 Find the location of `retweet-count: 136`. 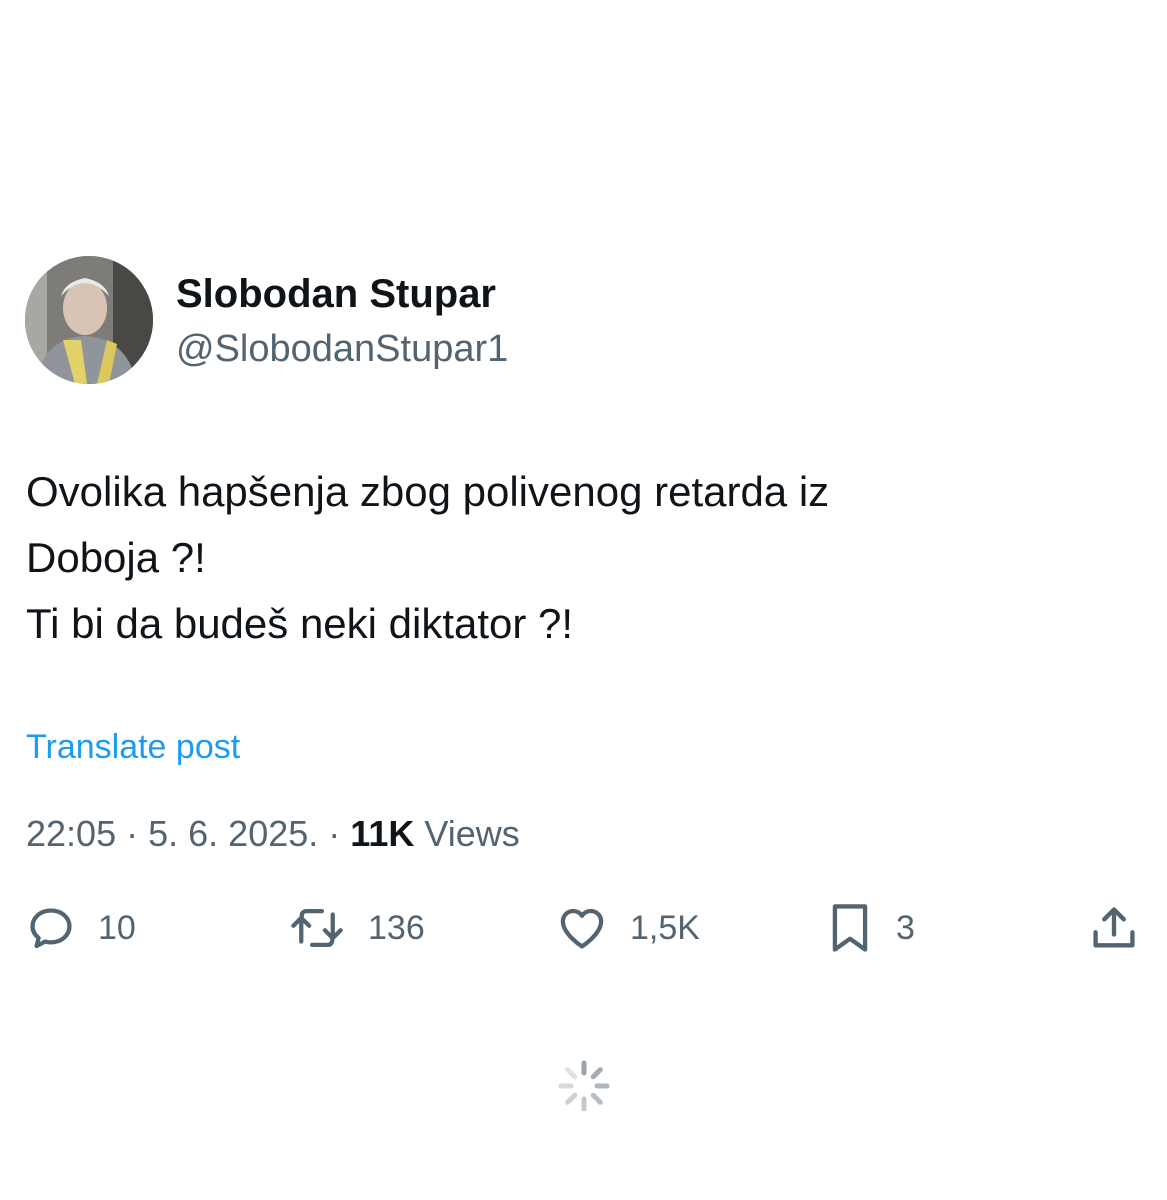

retweet-count: 136 is located at coordinates (396, 927).